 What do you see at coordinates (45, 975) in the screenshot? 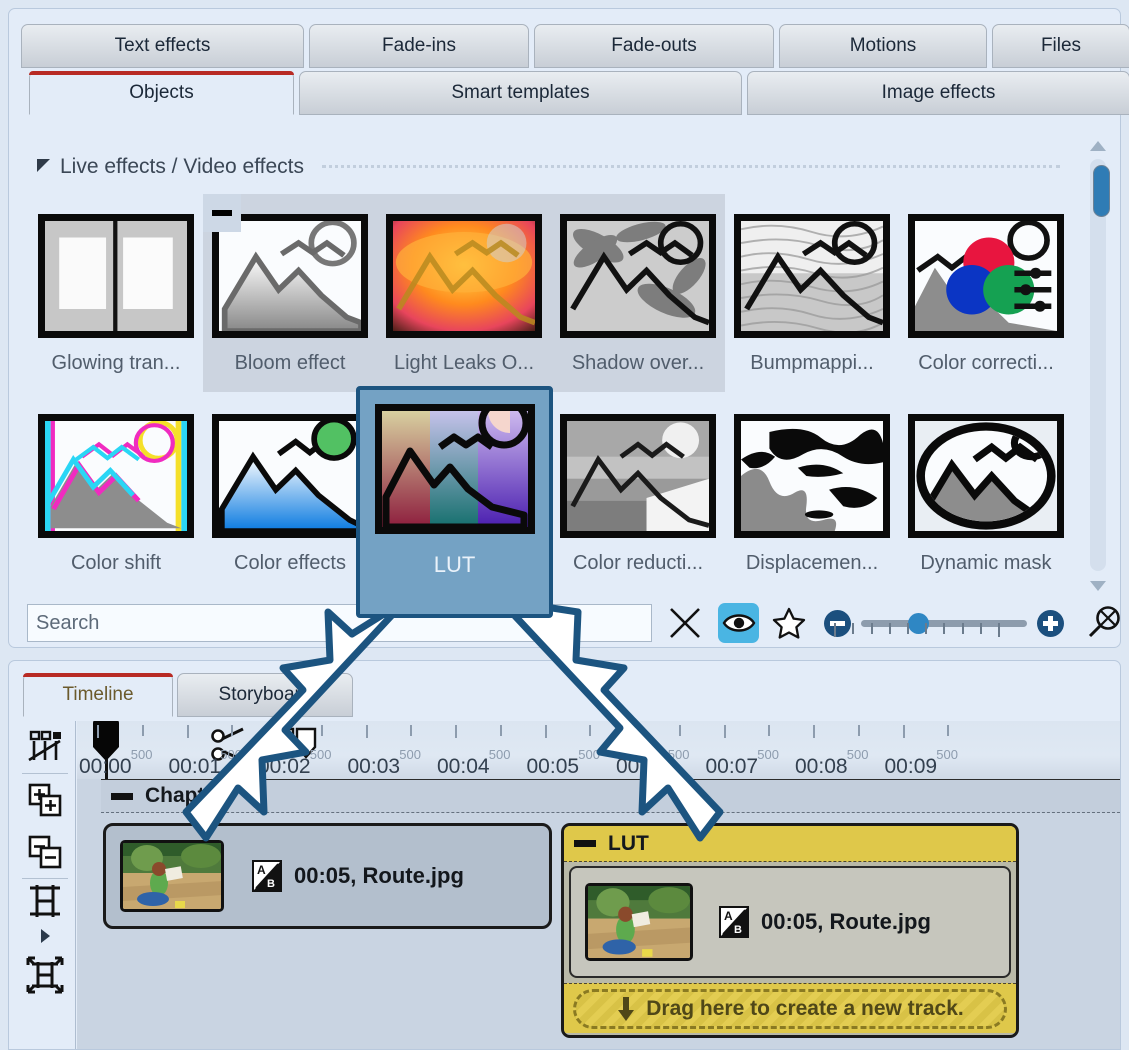
I see `fit-all-button` at bounding box center [45, 975].